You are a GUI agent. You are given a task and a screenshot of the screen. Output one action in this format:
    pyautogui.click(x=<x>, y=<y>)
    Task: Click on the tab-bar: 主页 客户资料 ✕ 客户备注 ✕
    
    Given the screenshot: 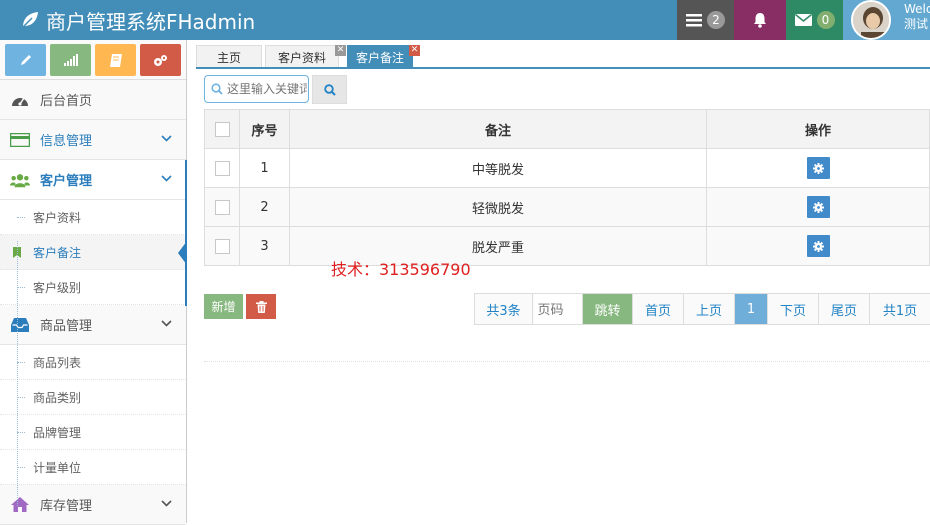 What is the action you would take?
    pyautogui.click(x=308, y=56)
    